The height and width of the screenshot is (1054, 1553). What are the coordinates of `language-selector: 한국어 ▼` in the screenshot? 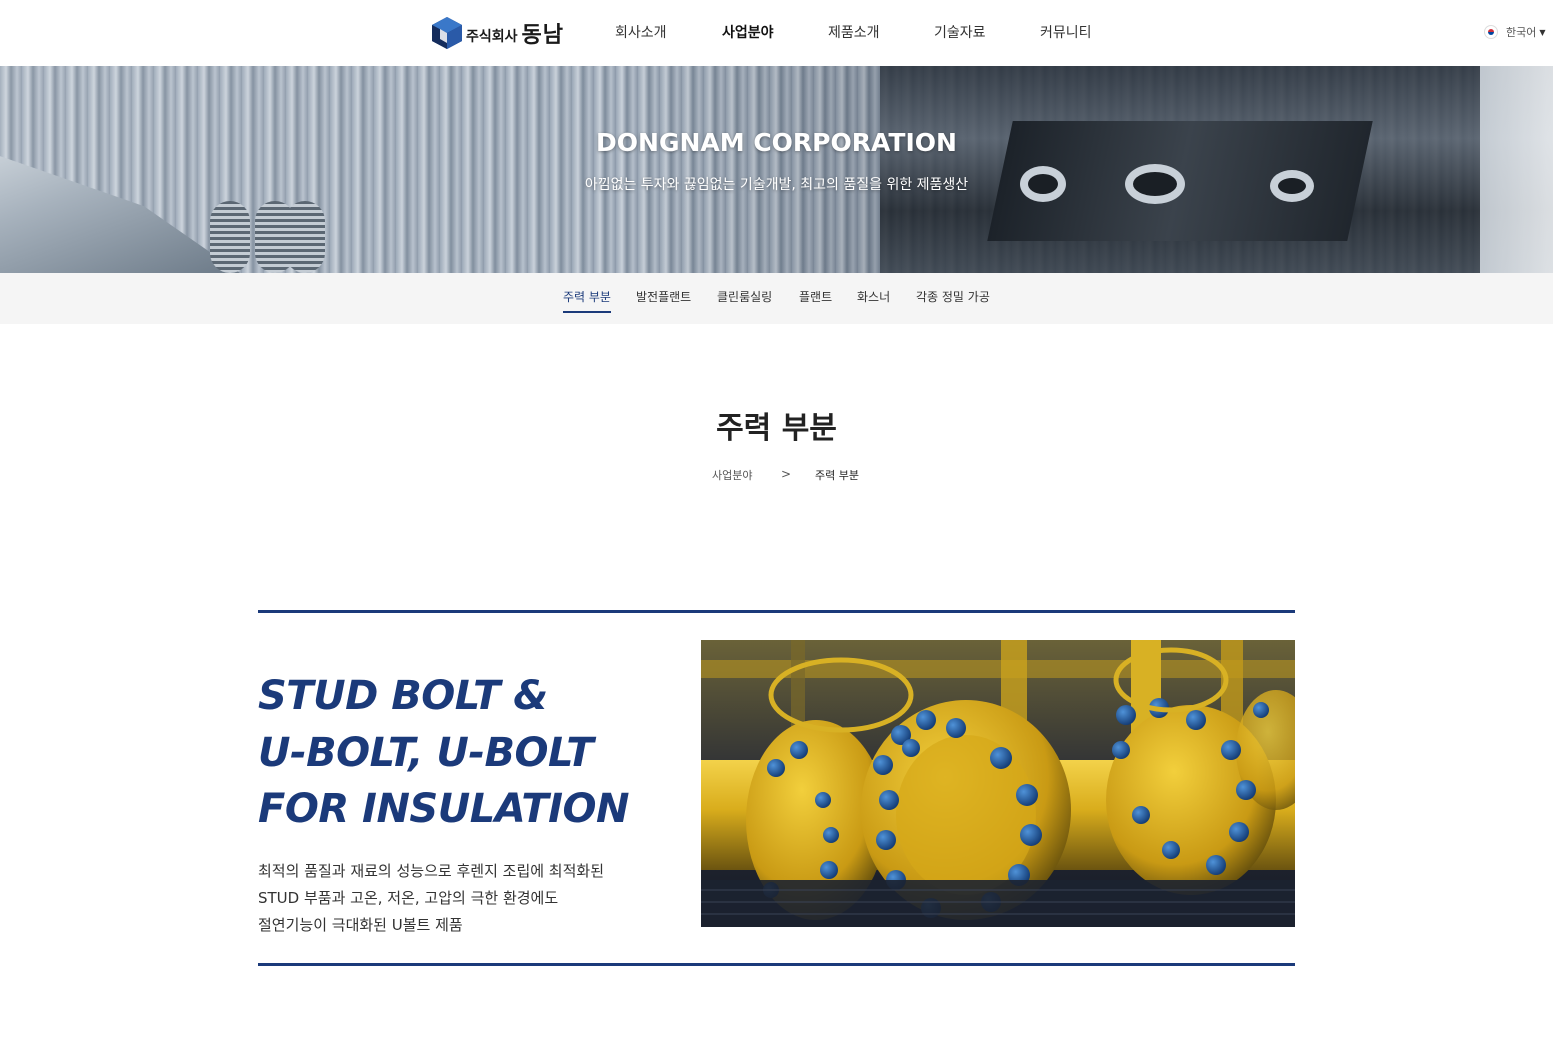 It's located at (1515, 32).